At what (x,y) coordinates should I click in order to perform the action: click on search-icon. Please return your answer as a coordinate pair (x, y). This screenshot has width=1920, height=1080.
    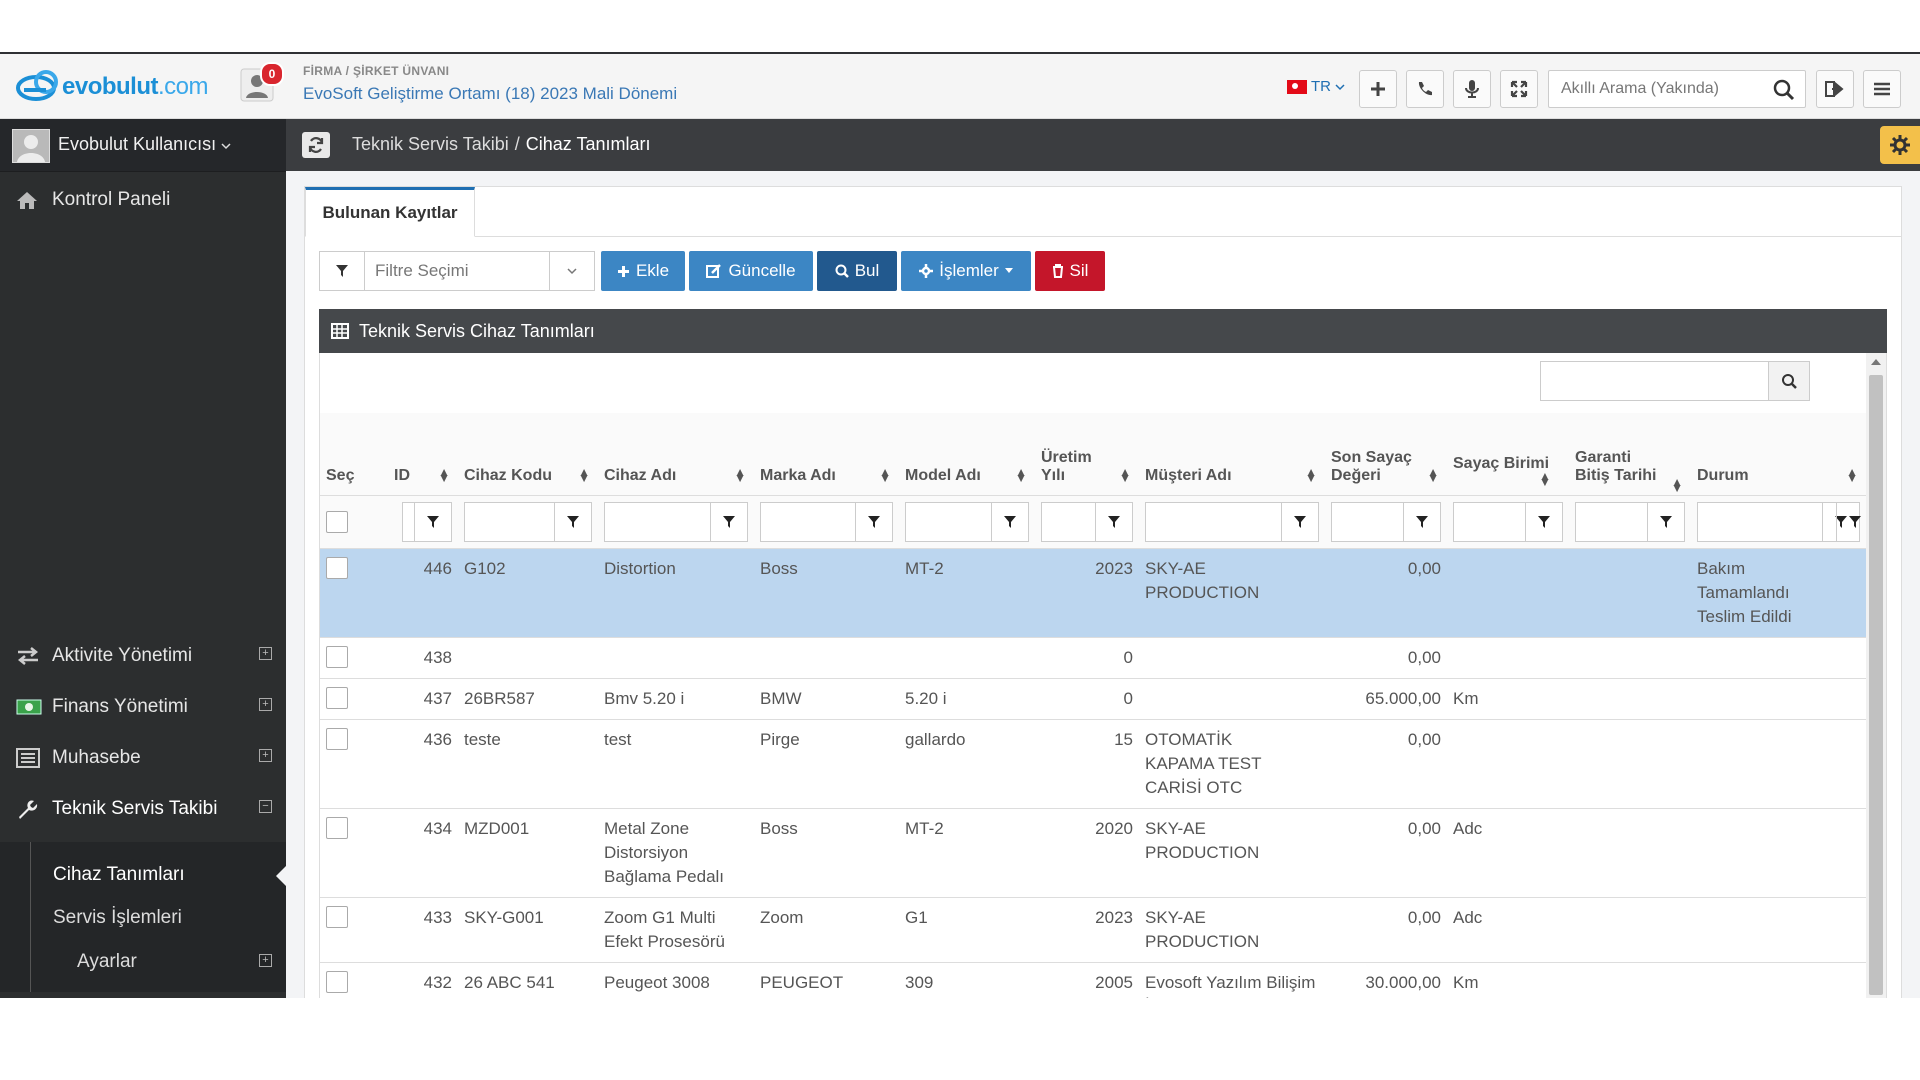
    Looking at the image, I should click on (1784, 90).